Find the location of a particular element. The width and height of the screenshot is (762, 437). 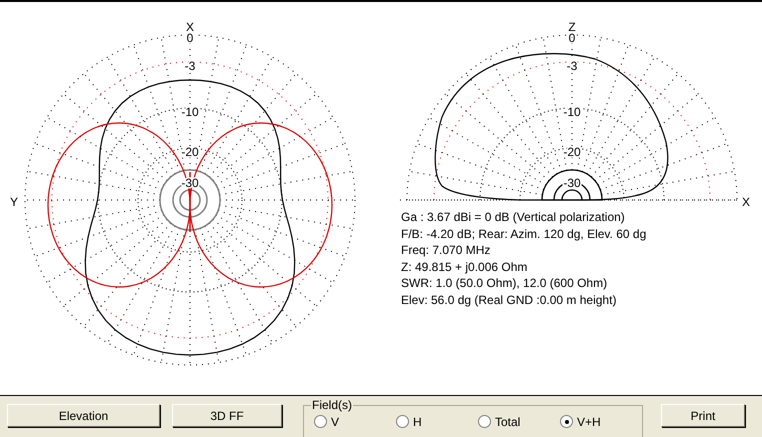

group-label: Field(s) is located at coordinates (332, 405).